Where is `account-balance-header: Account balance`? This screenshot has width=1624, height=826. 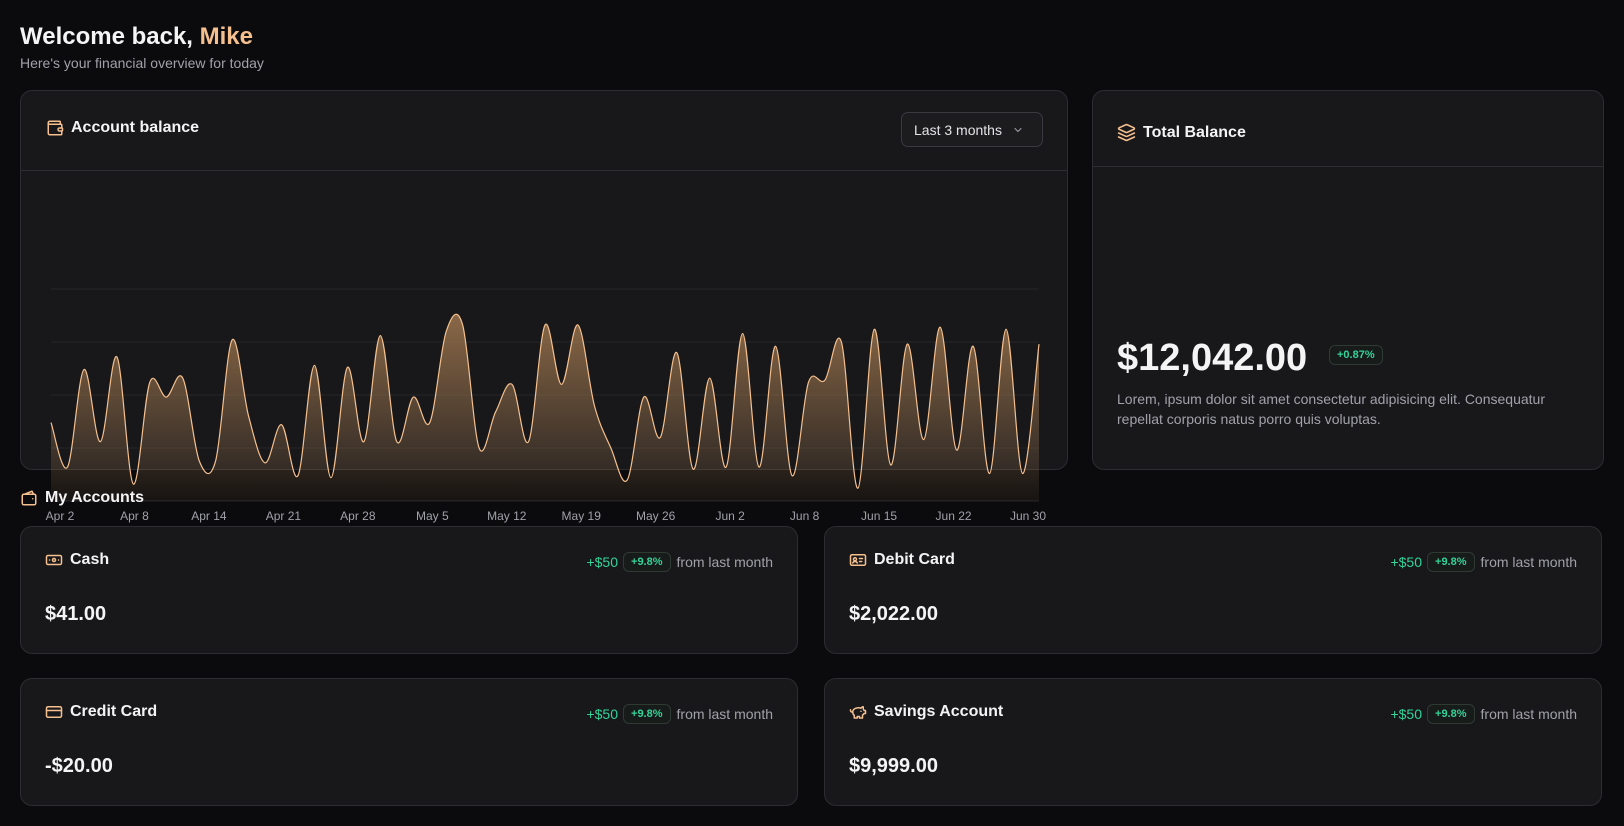
account-balance-header: Account balance is located at coordinates (122, 128).